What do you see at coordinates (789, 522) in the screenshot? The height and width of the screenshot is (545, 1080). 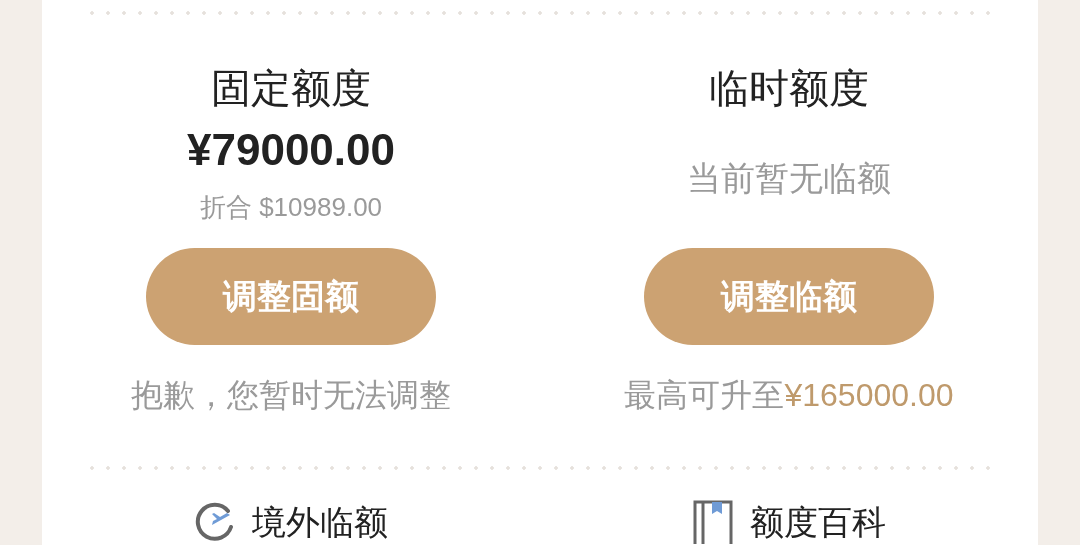 I see `link-item: 额度百科` at bounding box center [789, 522].